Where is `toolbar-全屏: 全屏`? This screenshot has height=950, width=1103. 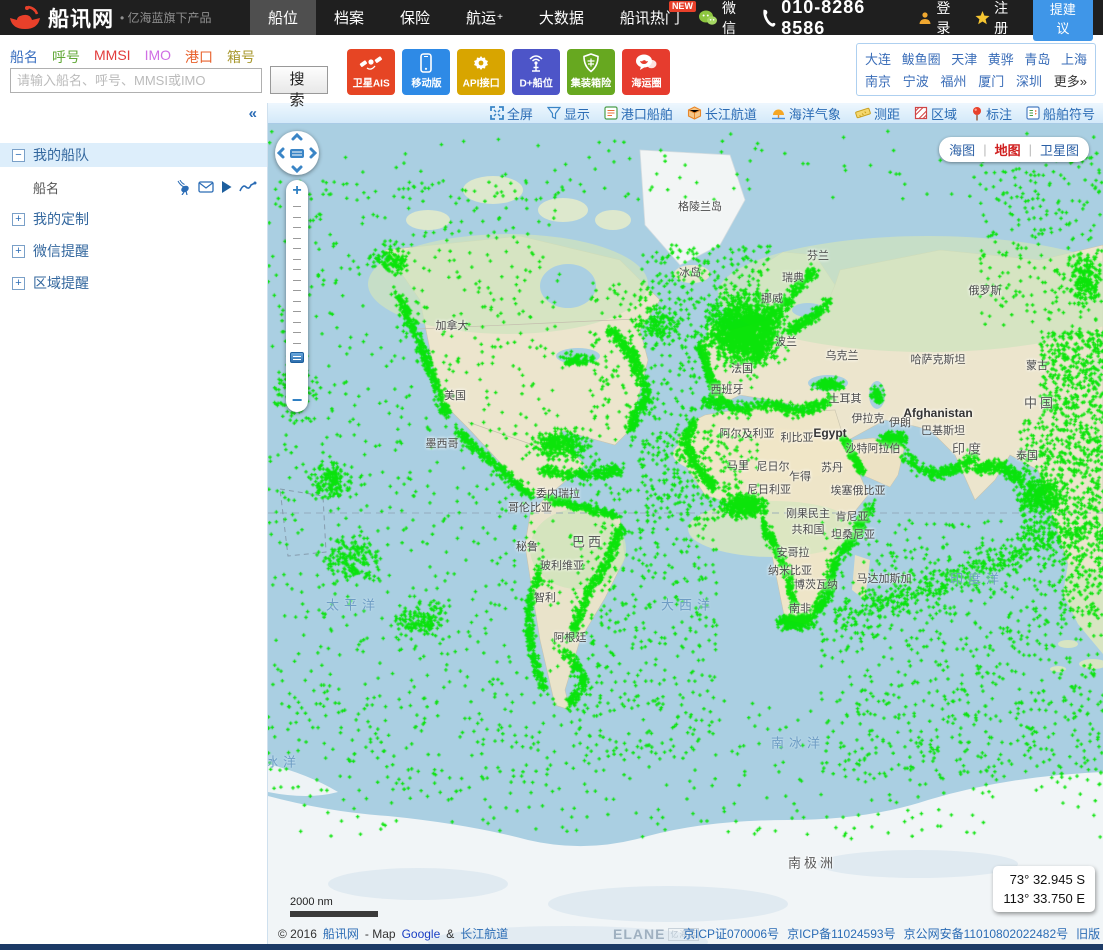 toolbar-全屏: 全屏 is located at coordinates (511, 113).